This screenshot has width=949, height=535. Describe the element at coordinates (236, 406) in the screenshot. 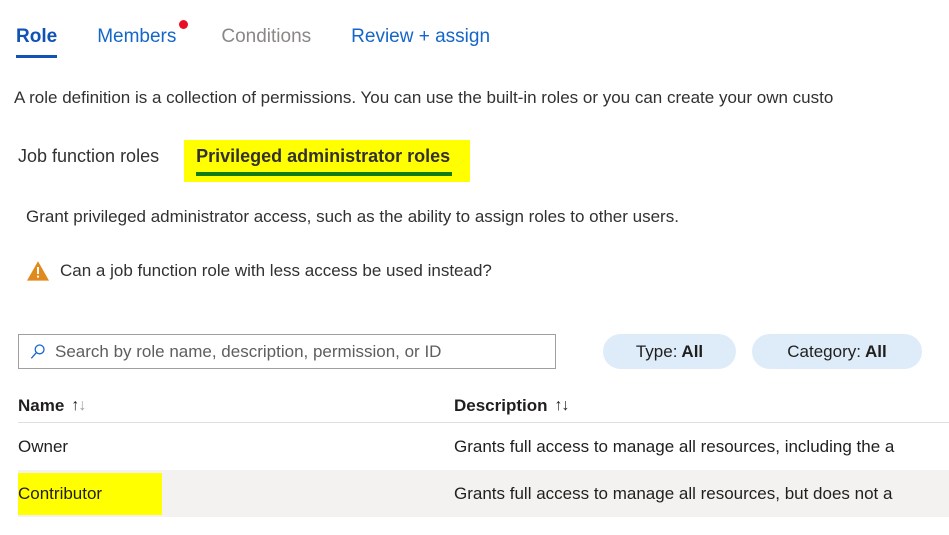

I see `column-header-name: Name ↑↓` at that location.